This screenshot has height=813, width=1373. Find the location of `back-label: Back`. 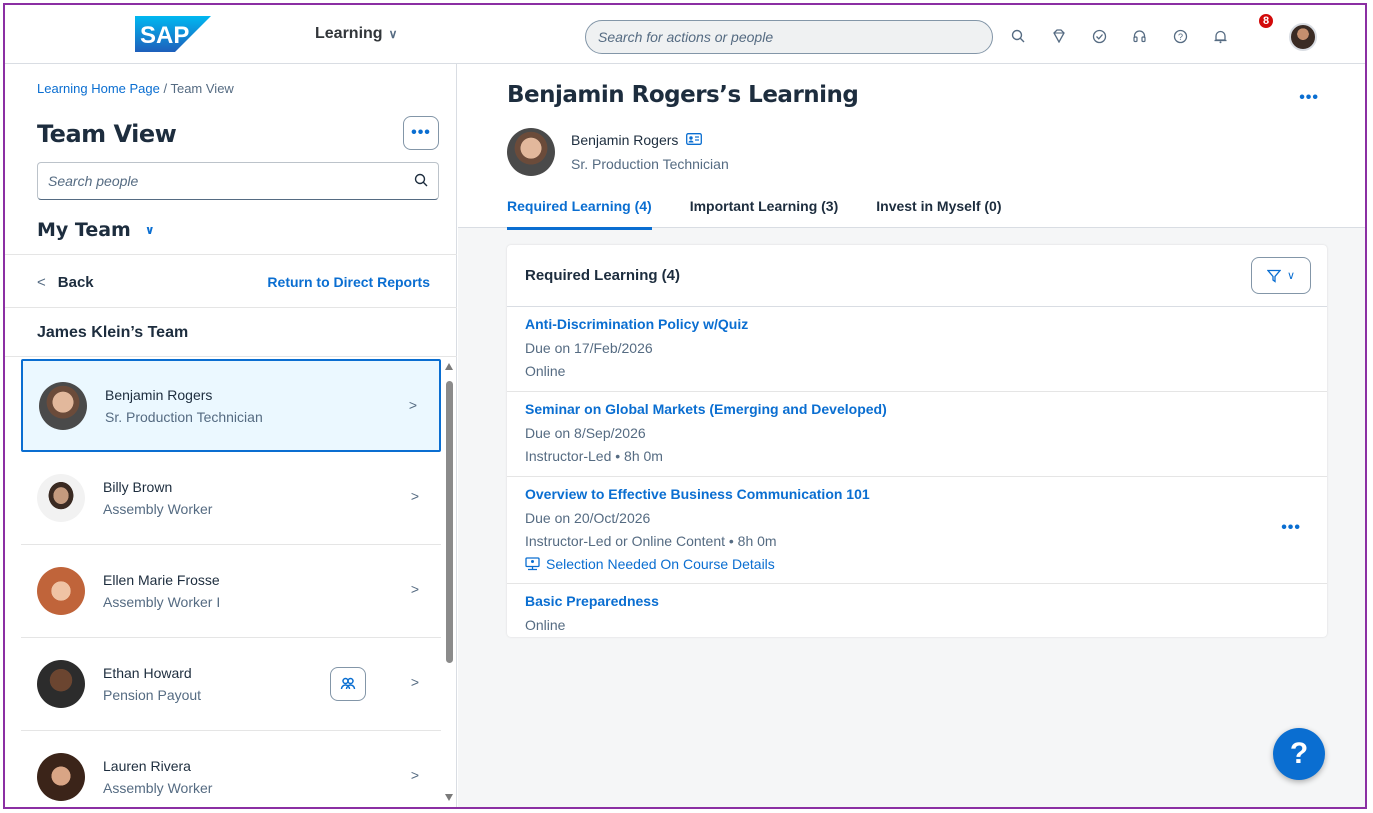

back-label: Back is located at coordinates (75, 282).